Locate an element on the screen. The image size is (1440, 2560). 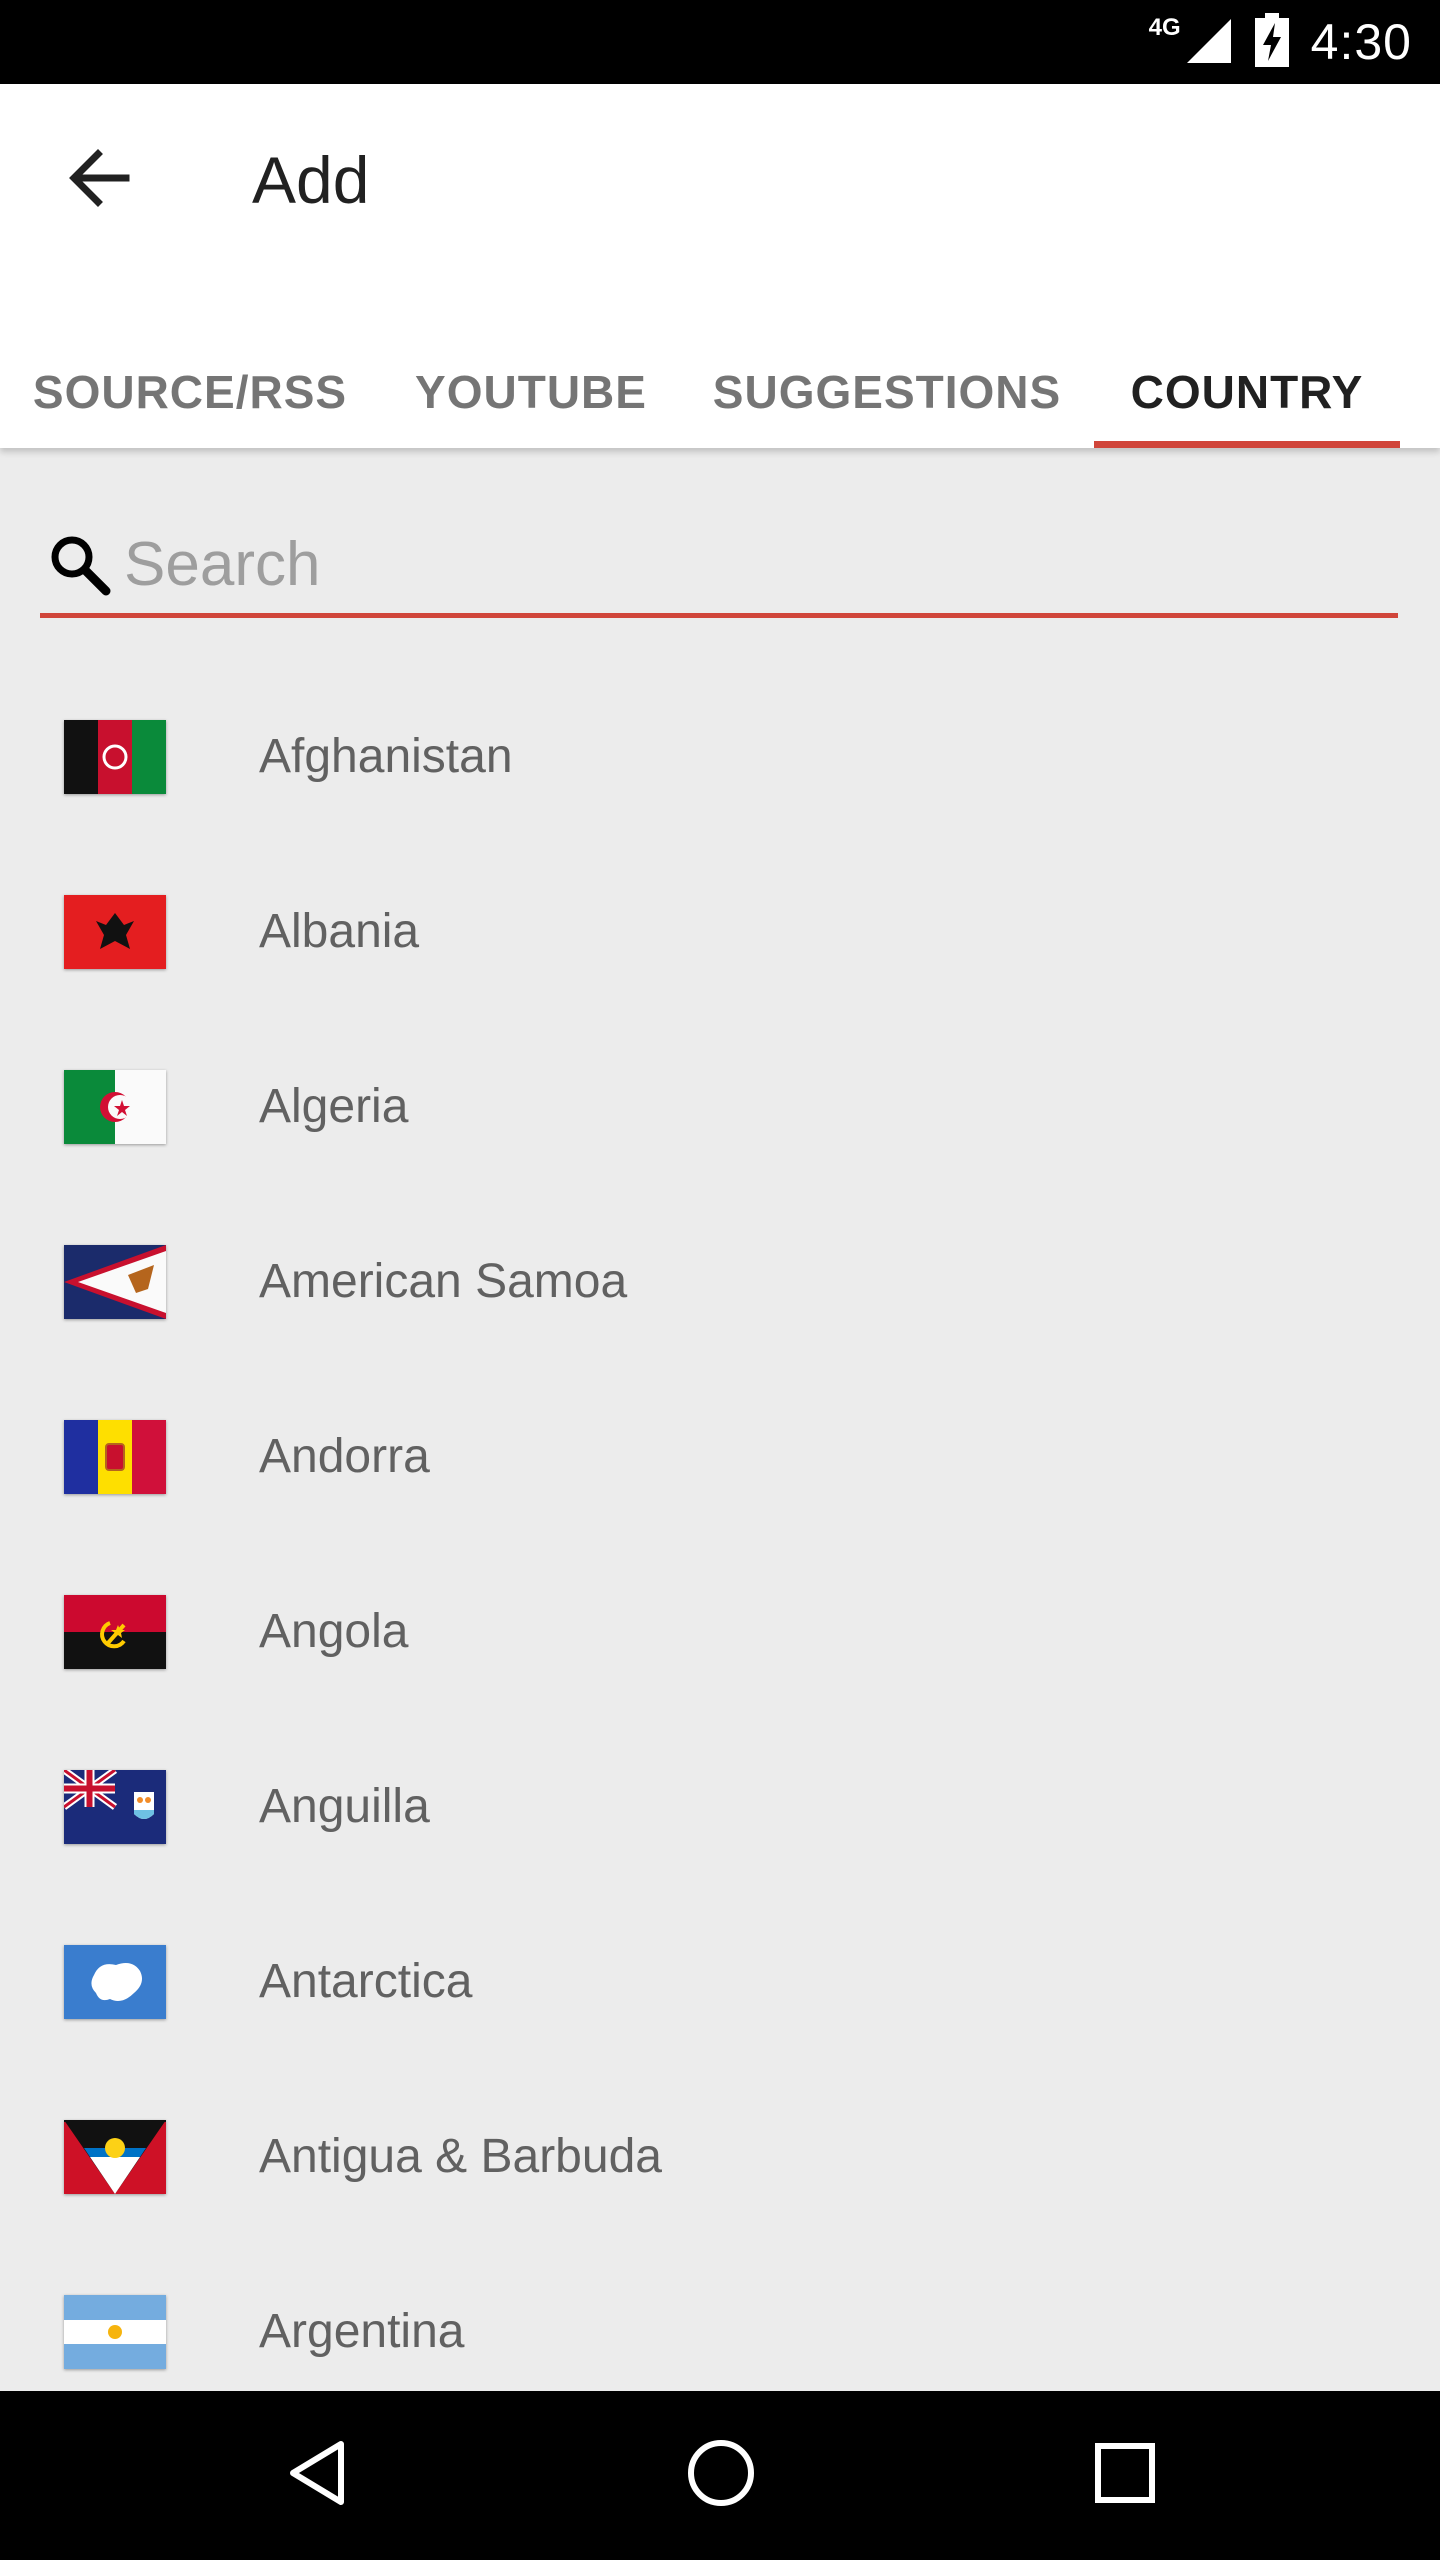
argentina-flag-icon is located at coordinates (115, 2331).